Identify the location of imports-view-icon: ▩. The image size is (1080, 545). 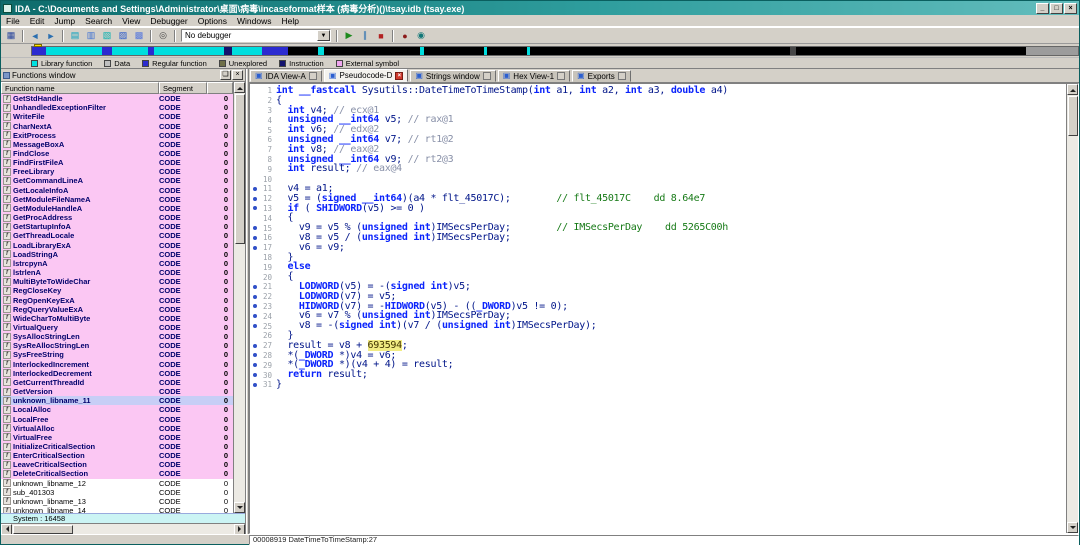
(139, 36).